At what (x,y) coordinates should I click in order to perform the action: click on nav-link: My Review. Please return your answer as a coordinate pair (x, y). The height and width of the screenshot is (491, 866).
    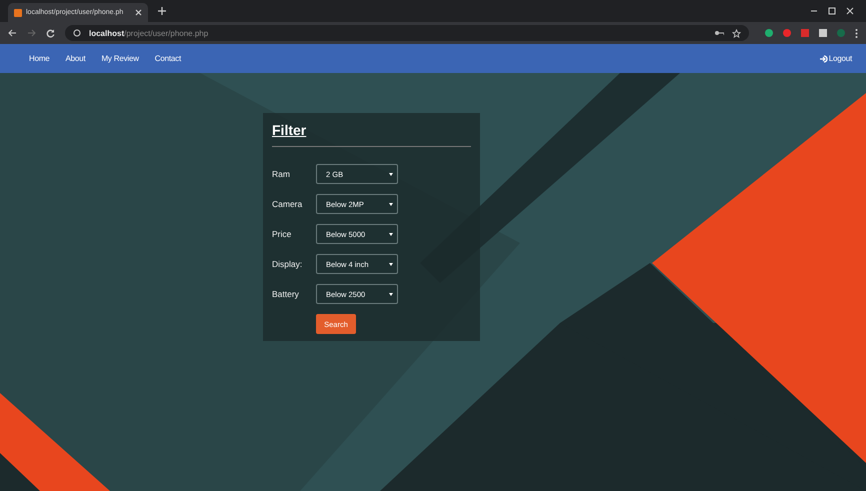
    Looking at the image, I should click on (120, 58).